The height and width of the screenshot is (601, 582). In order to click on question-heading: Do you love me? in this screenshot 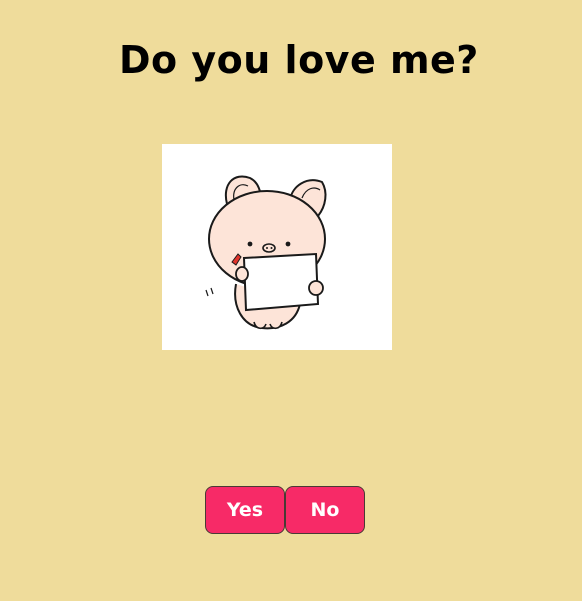, I will do `click(299, 60)`.